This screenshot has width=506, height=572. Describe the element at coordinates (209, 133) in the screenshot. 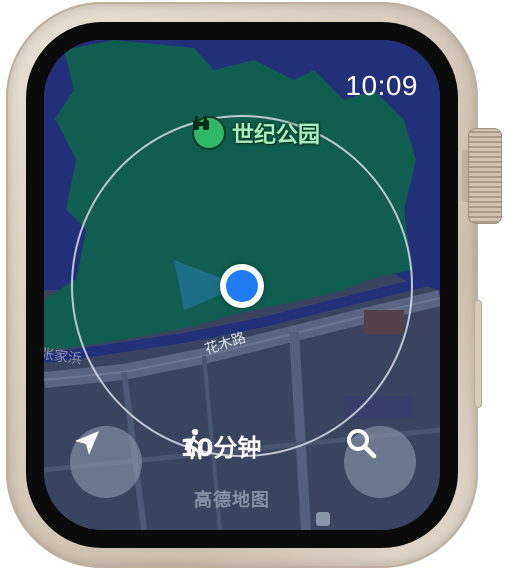

I see `binoculars-icon` at that location.